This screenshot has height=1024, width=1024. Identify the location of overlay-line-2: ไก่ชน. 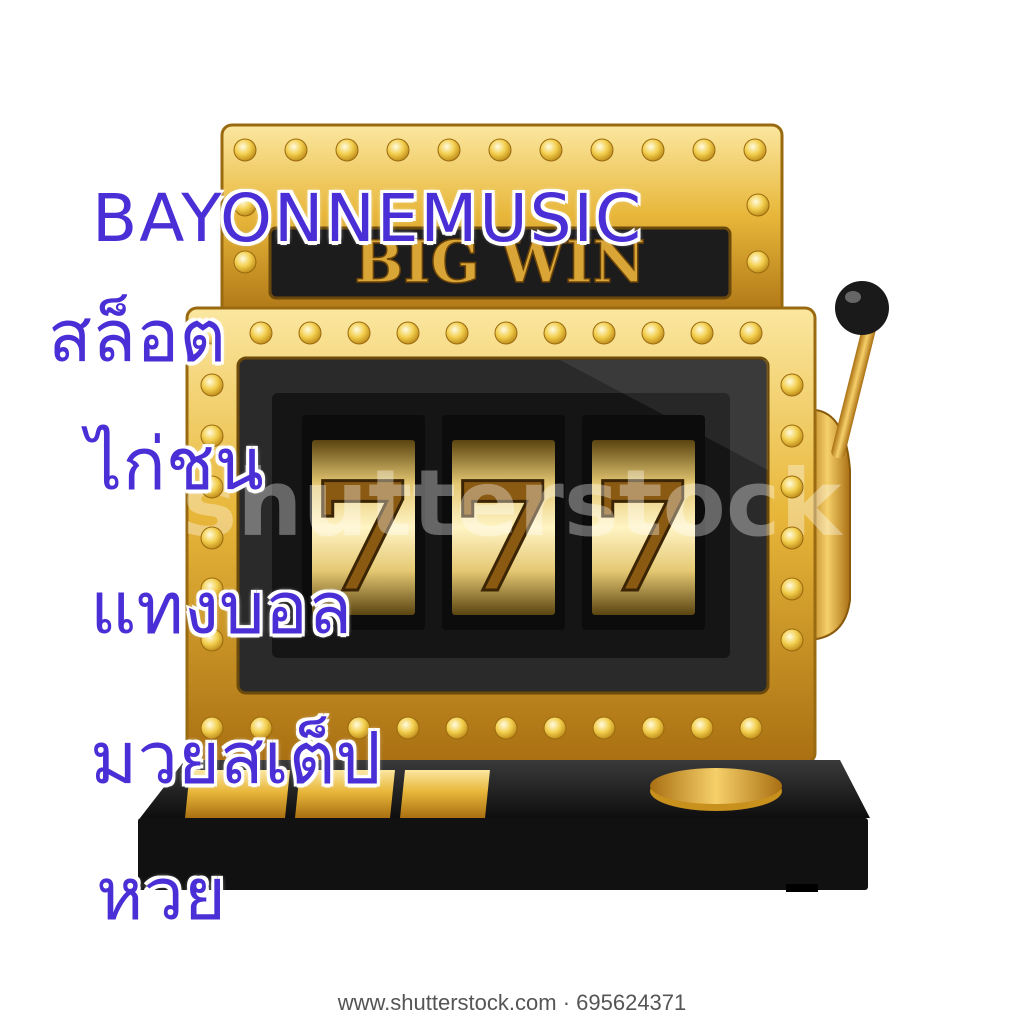
(175, 464).